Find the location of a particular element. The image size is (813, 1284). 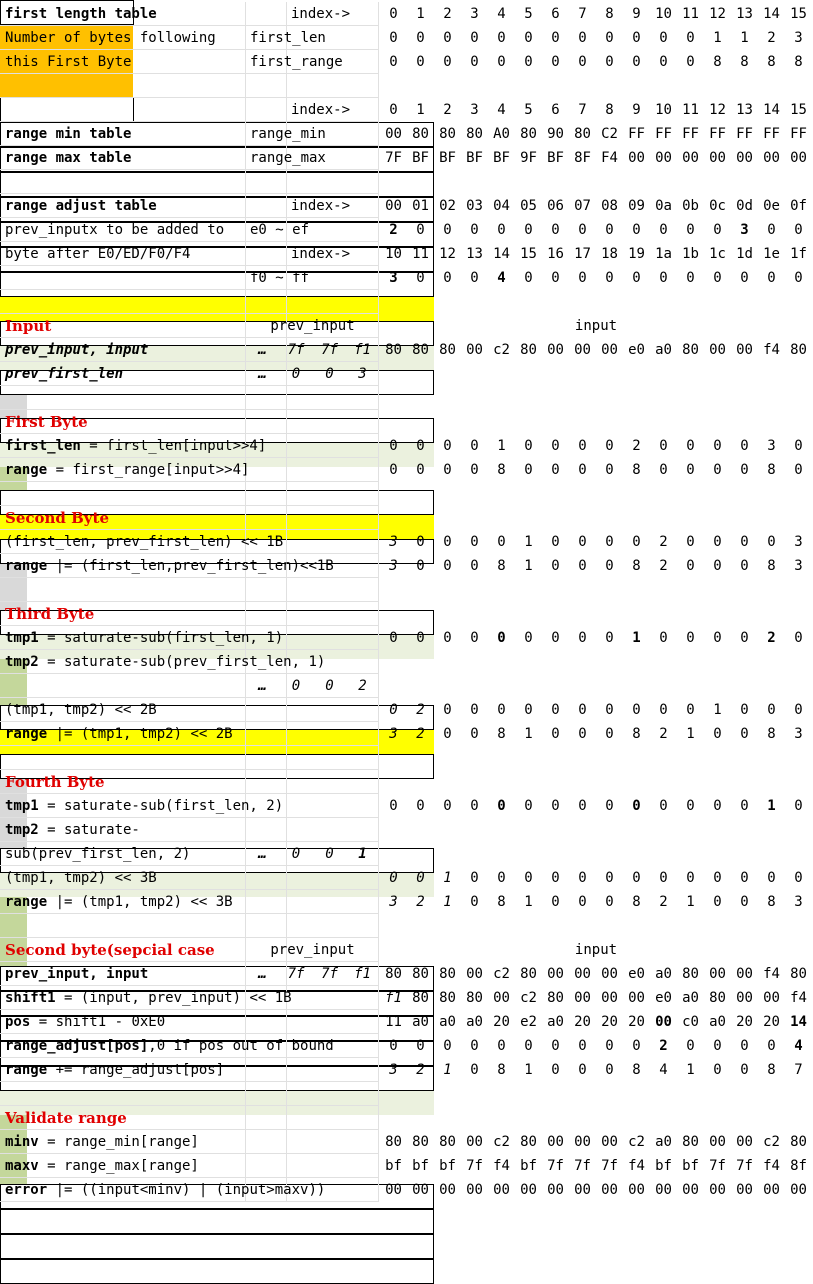

value-cell: 03 is located at coordinates (474, 206).